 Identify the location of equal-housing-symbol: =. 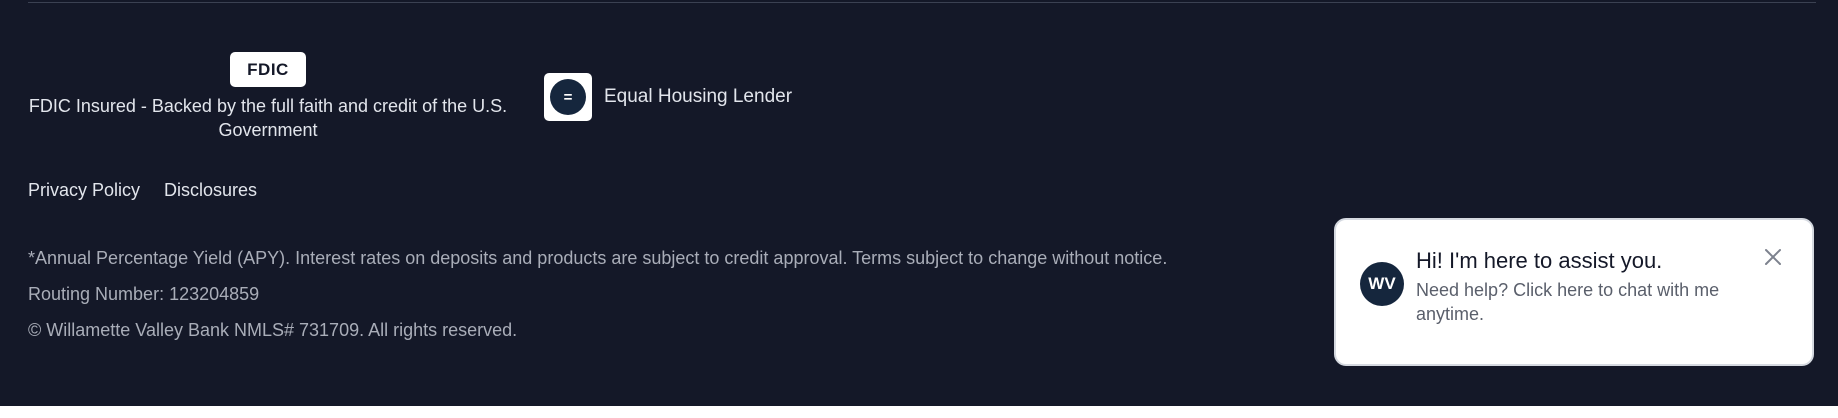
(568, 97).